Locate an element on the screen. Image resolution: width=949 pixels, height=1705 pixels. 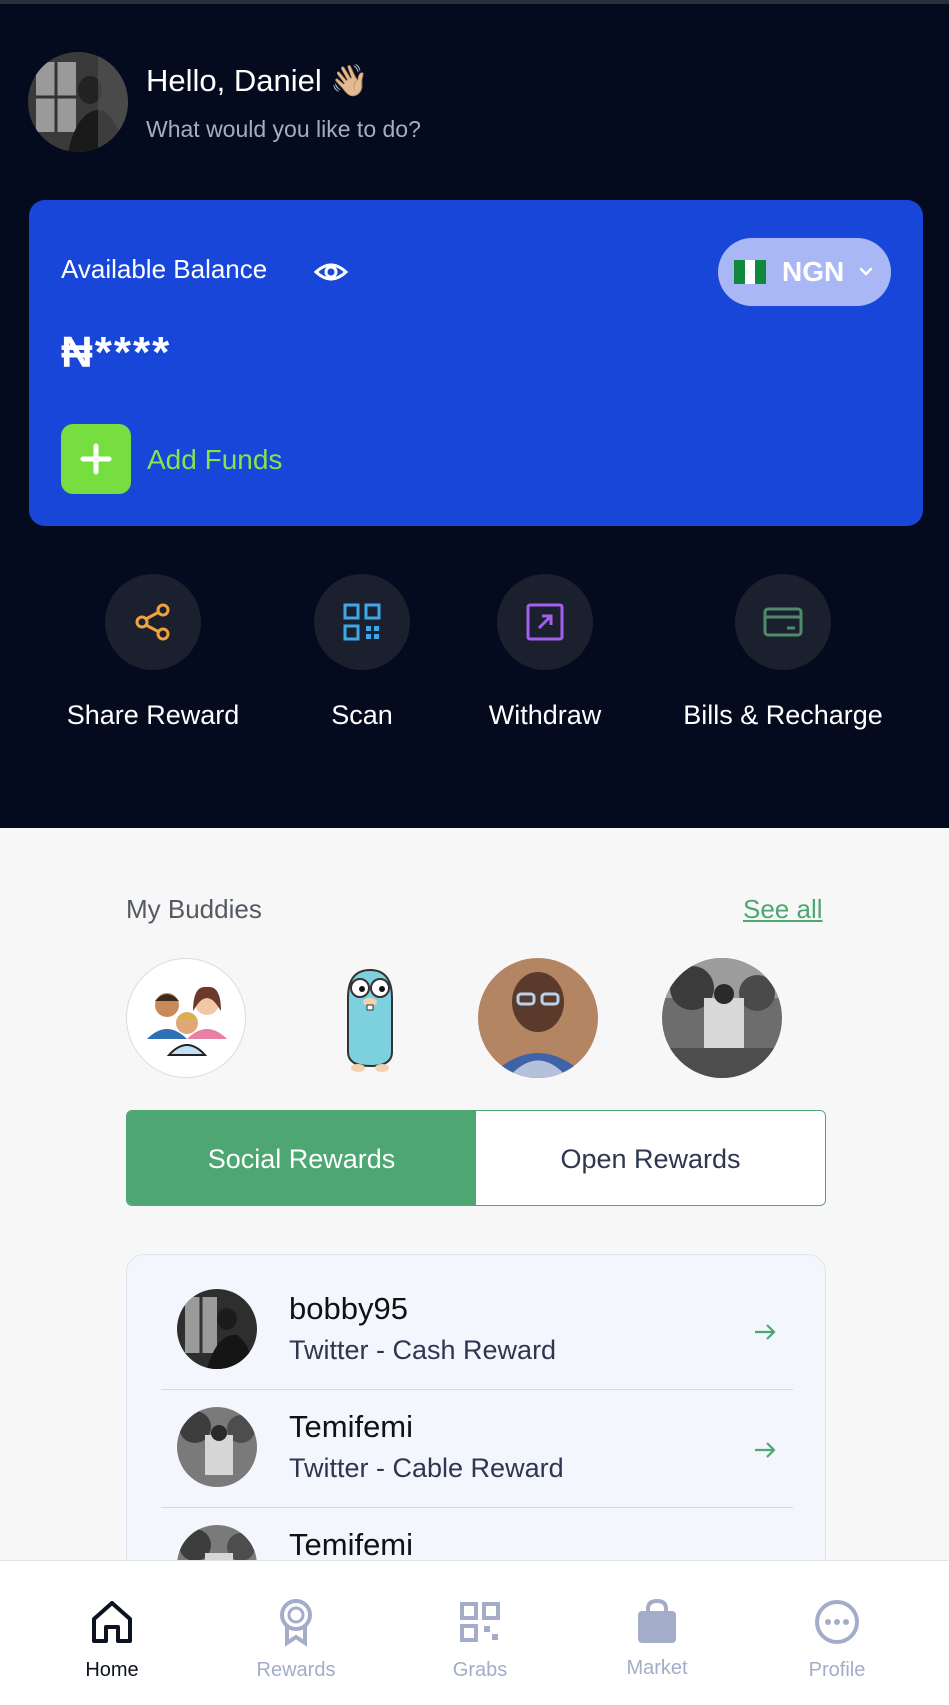
scan-label: Scan is located at coordinates (362, 715).